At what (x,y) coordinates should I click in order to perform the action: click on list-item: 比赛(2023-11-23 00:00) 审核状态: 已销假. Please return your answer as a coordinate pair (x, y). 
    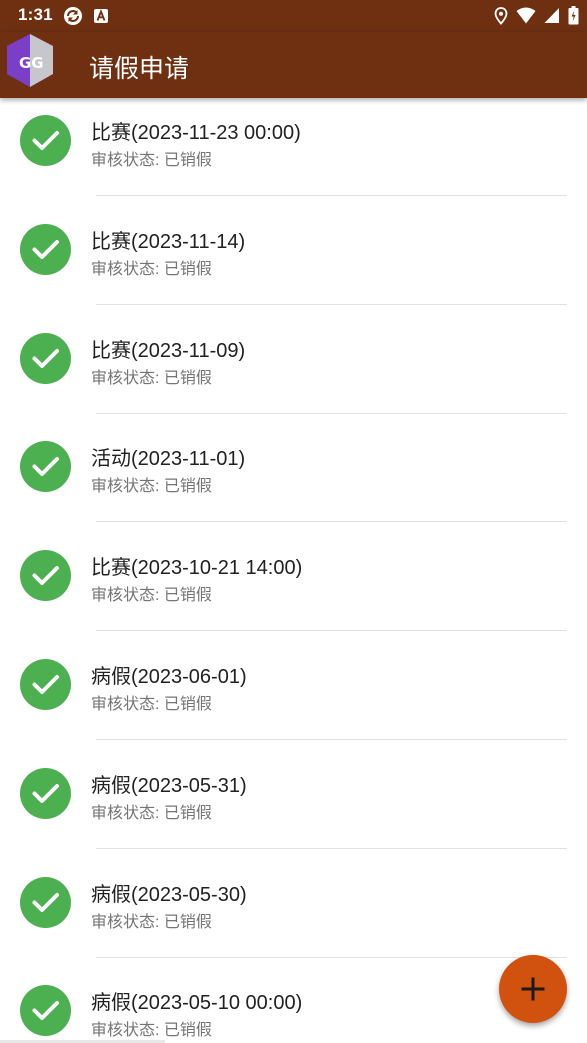
    Looking at the image, I should click on (293, 152).